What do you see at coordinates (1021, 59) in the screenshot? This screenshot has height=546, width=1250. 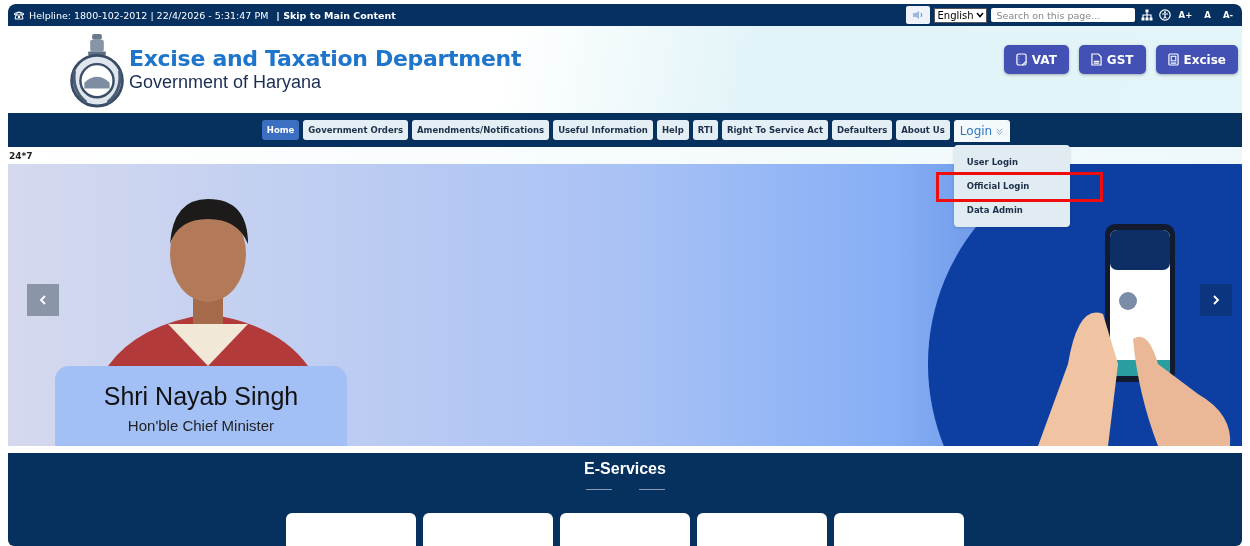 I see `document-icon` at bounding box center [1021, 59].